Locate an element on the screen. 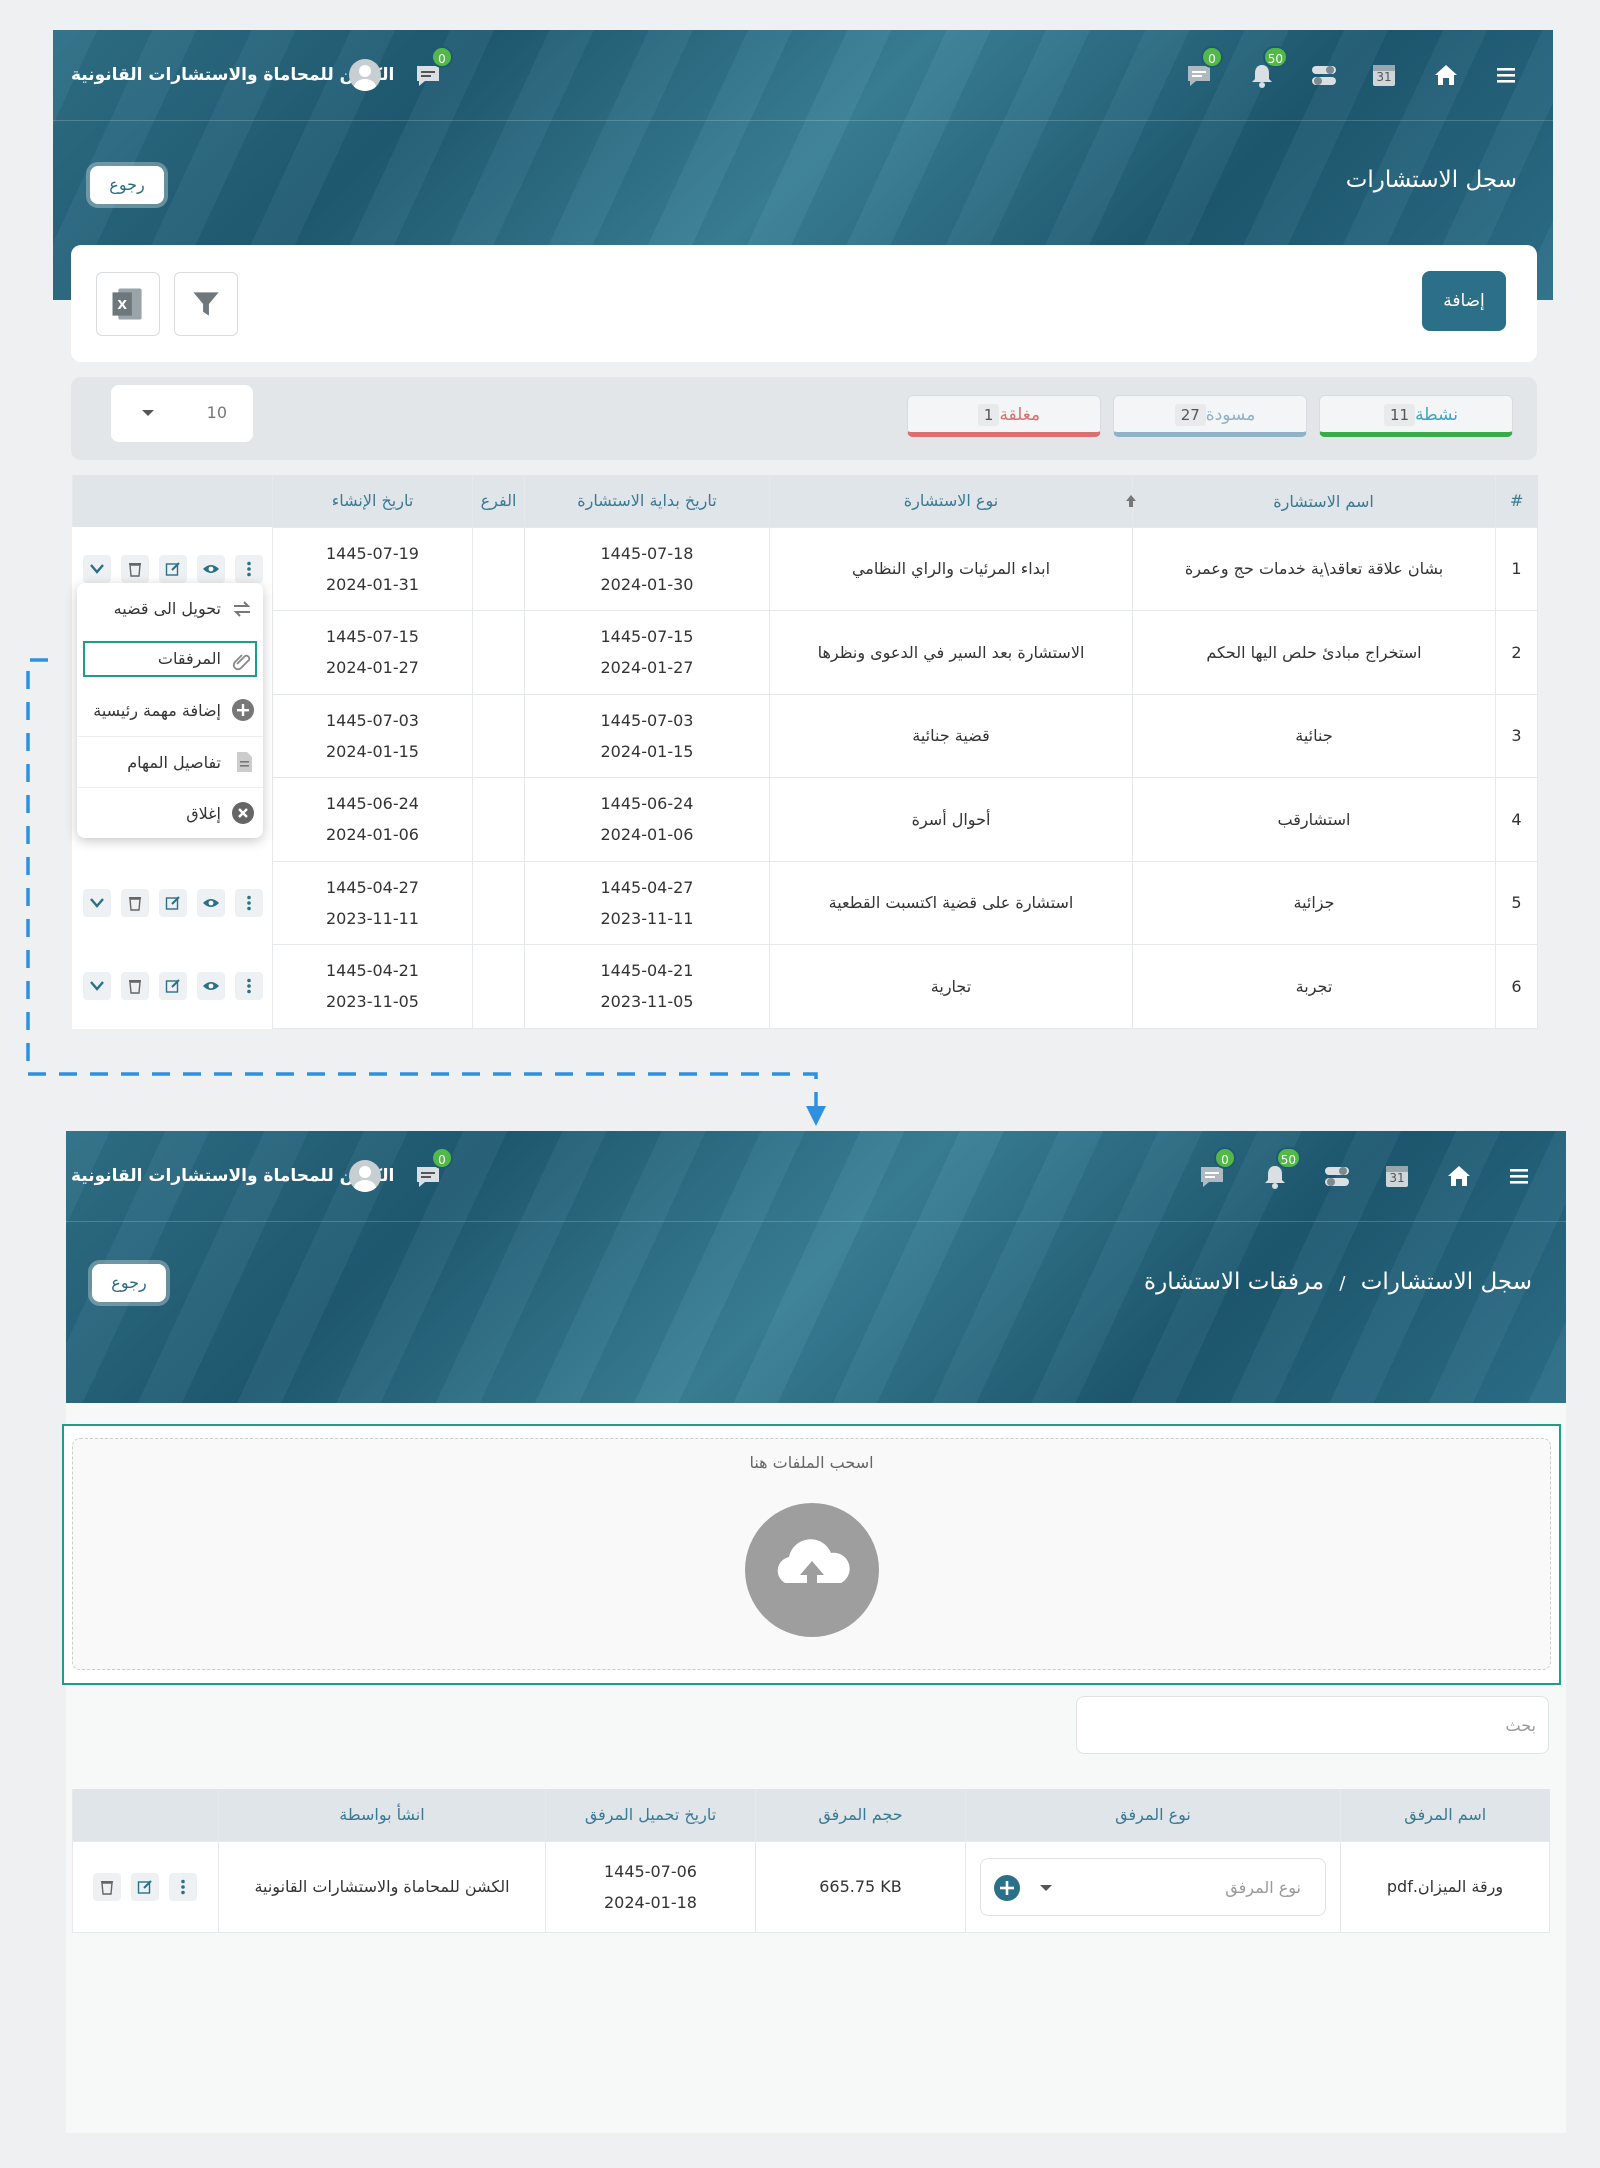 The height and width of the screenshot is (2168, 1600). tab-draft-count: 27 is located at coordinates (1190, 415).